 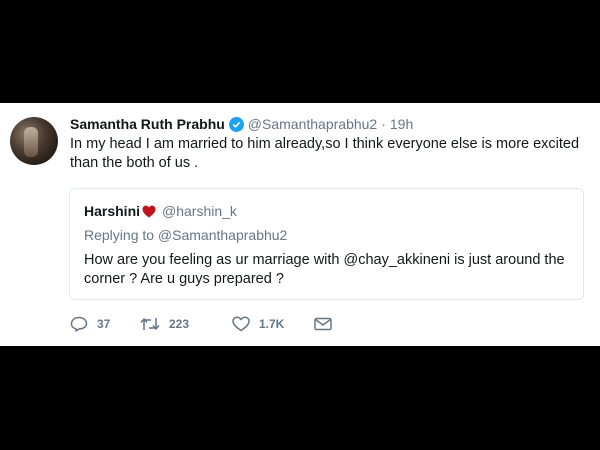 What do you see at coordinates (147, 124) in the screenshot?
I see `display-name: Samantha Ruth Prabhu` at bounding box center [147, 124].